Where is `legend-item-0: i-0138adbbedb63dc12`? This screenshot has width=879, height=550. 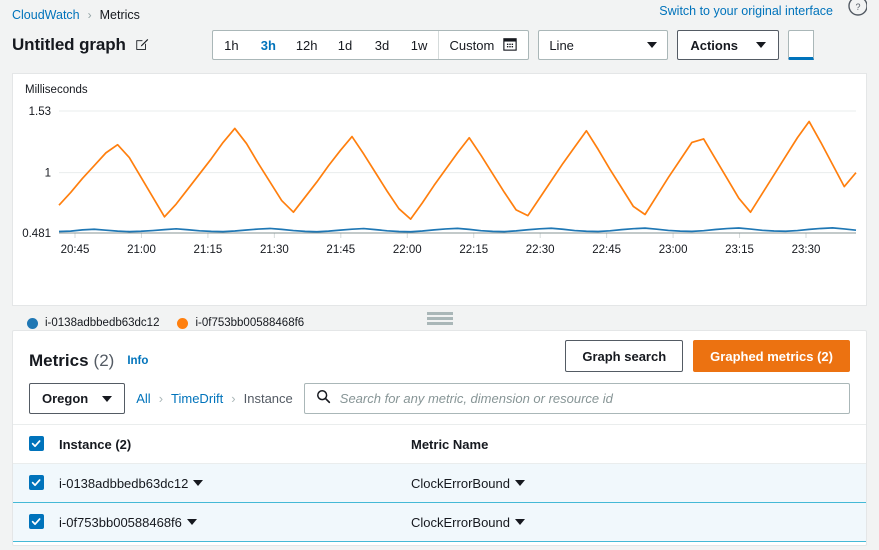
legend-item-0: i-0138adbbedb63dc12 is located at coordinates (93, 323).